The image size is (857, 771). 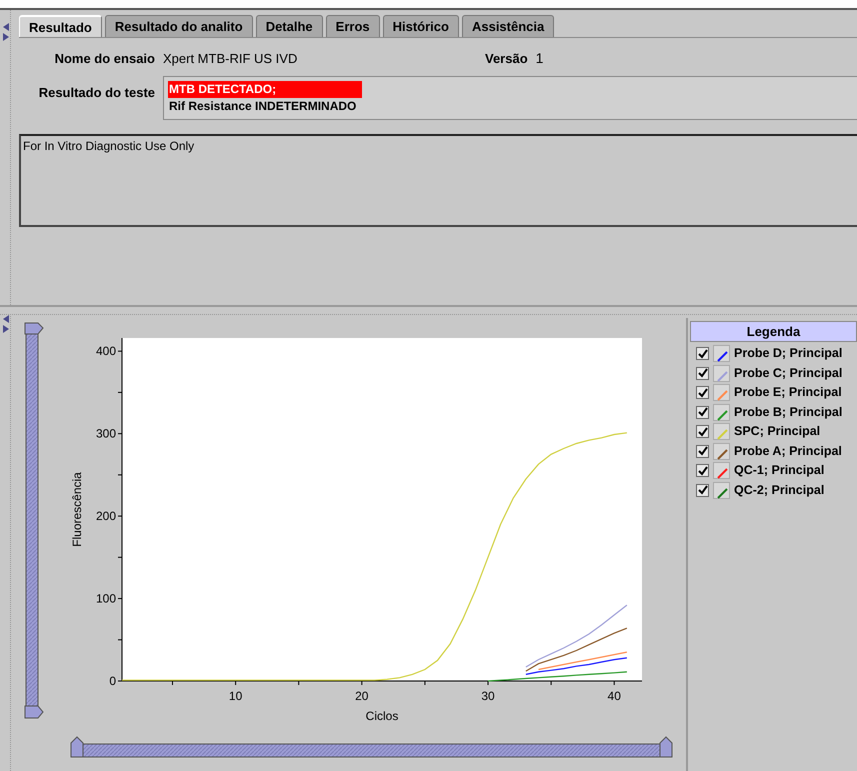 I want to click on field-label: Nome do ensaio, so click(x=105, y=59).